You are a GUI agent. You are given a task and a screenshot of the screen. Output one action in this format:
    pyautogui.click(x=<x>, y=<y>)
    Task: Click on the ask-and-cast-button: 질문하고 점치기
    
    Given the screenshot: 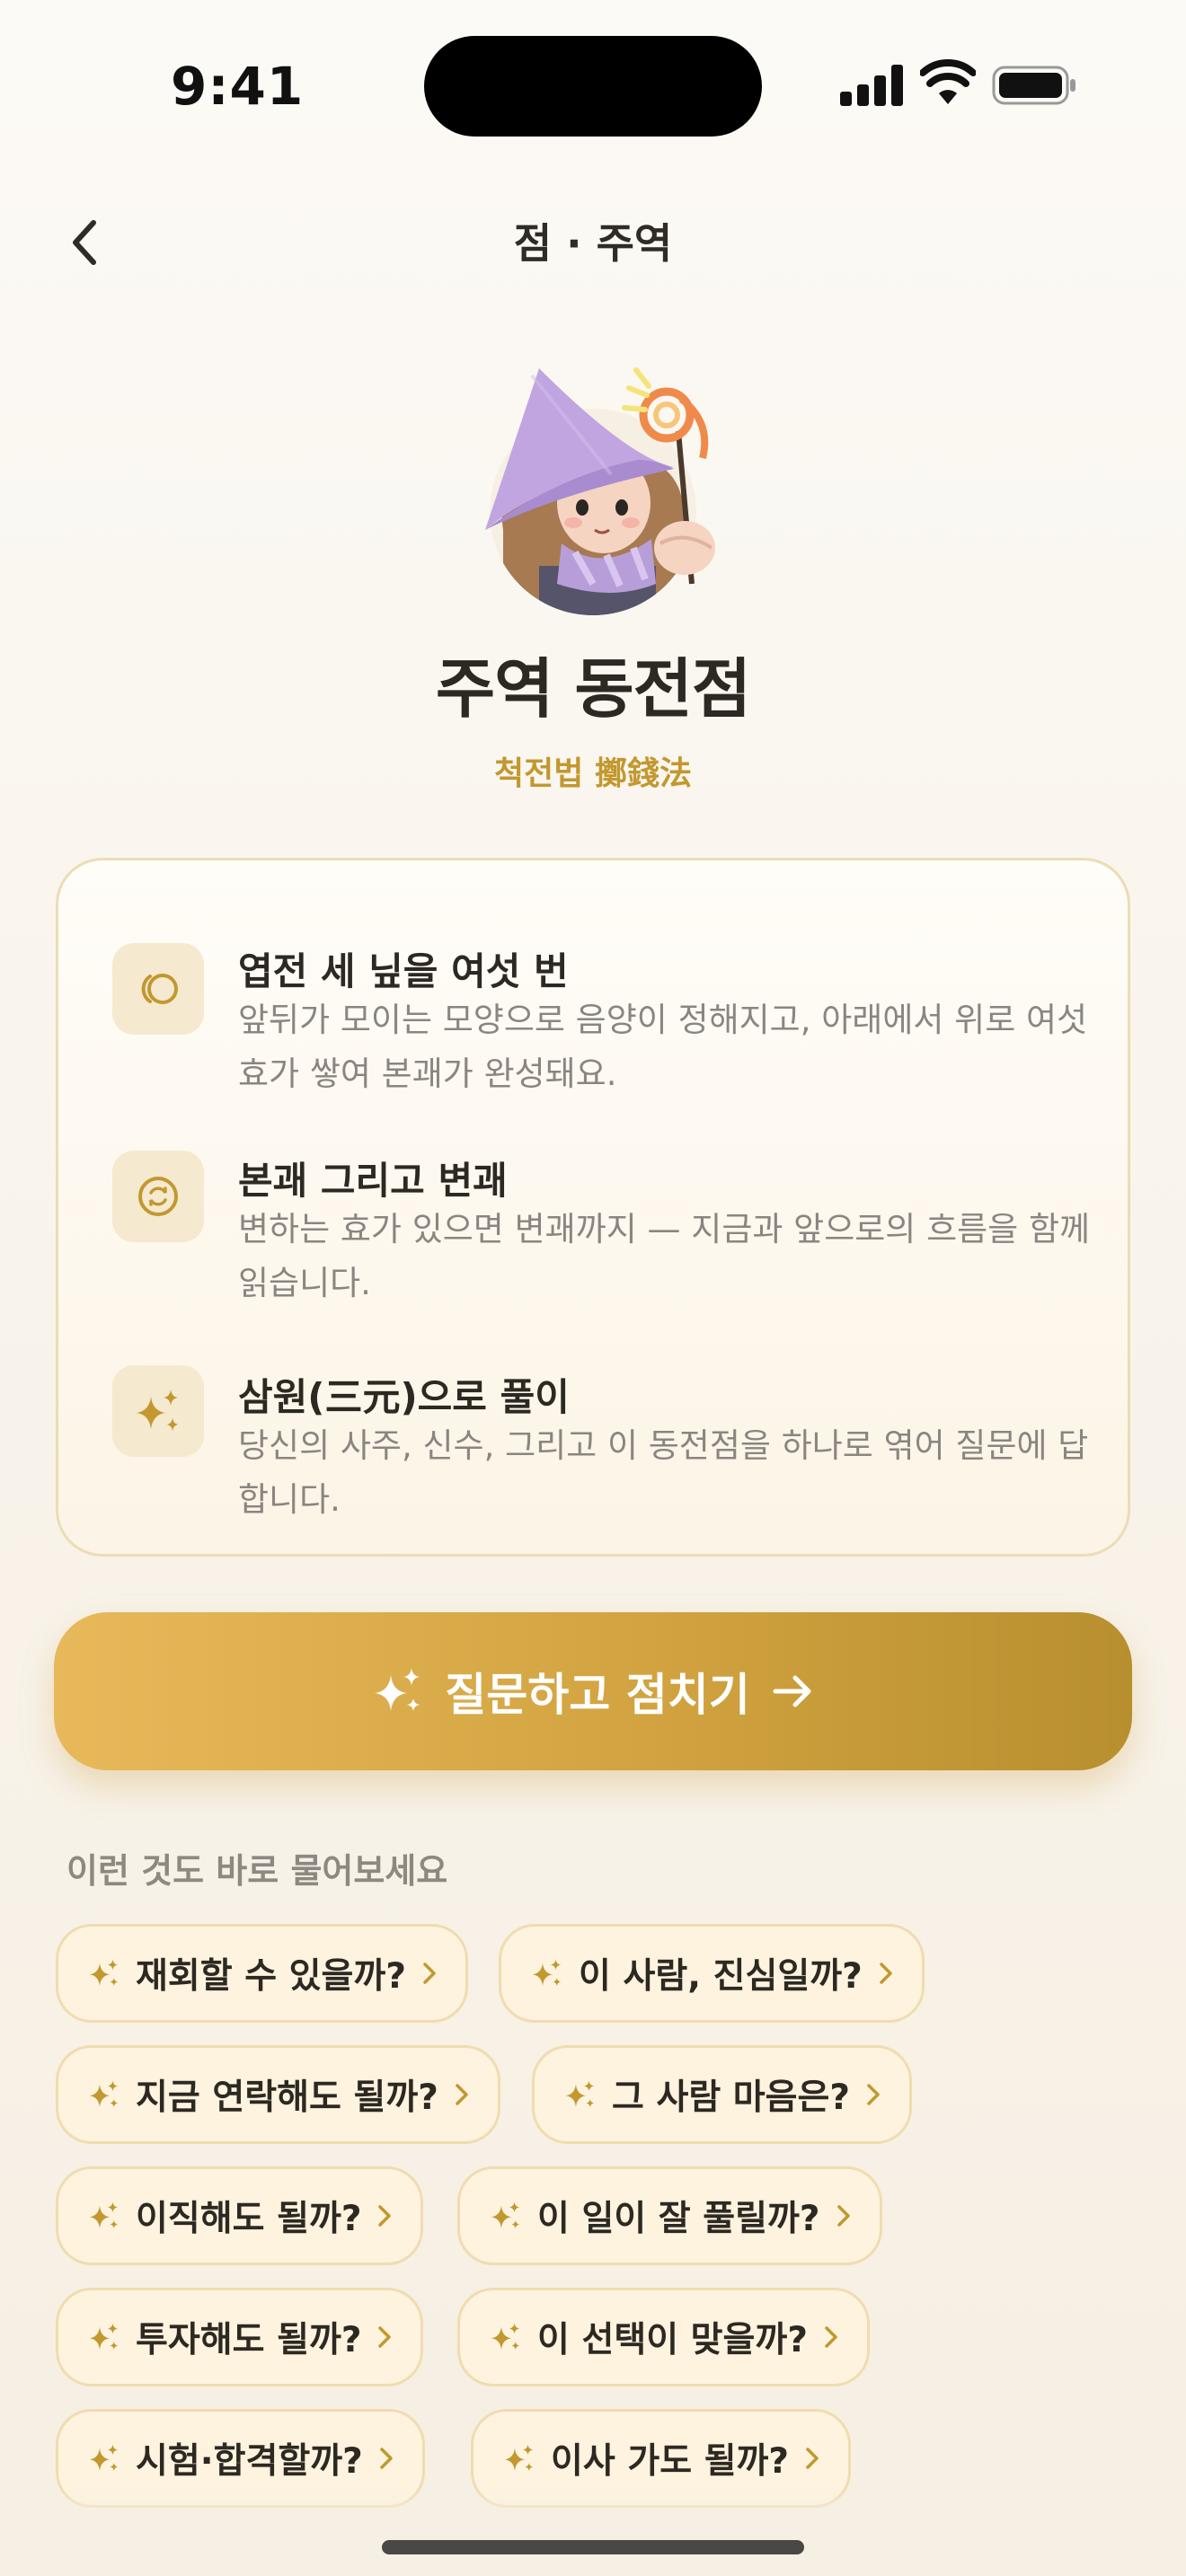 What is the action you would take?
    pyautogui.click(x=593, y=1691)
    